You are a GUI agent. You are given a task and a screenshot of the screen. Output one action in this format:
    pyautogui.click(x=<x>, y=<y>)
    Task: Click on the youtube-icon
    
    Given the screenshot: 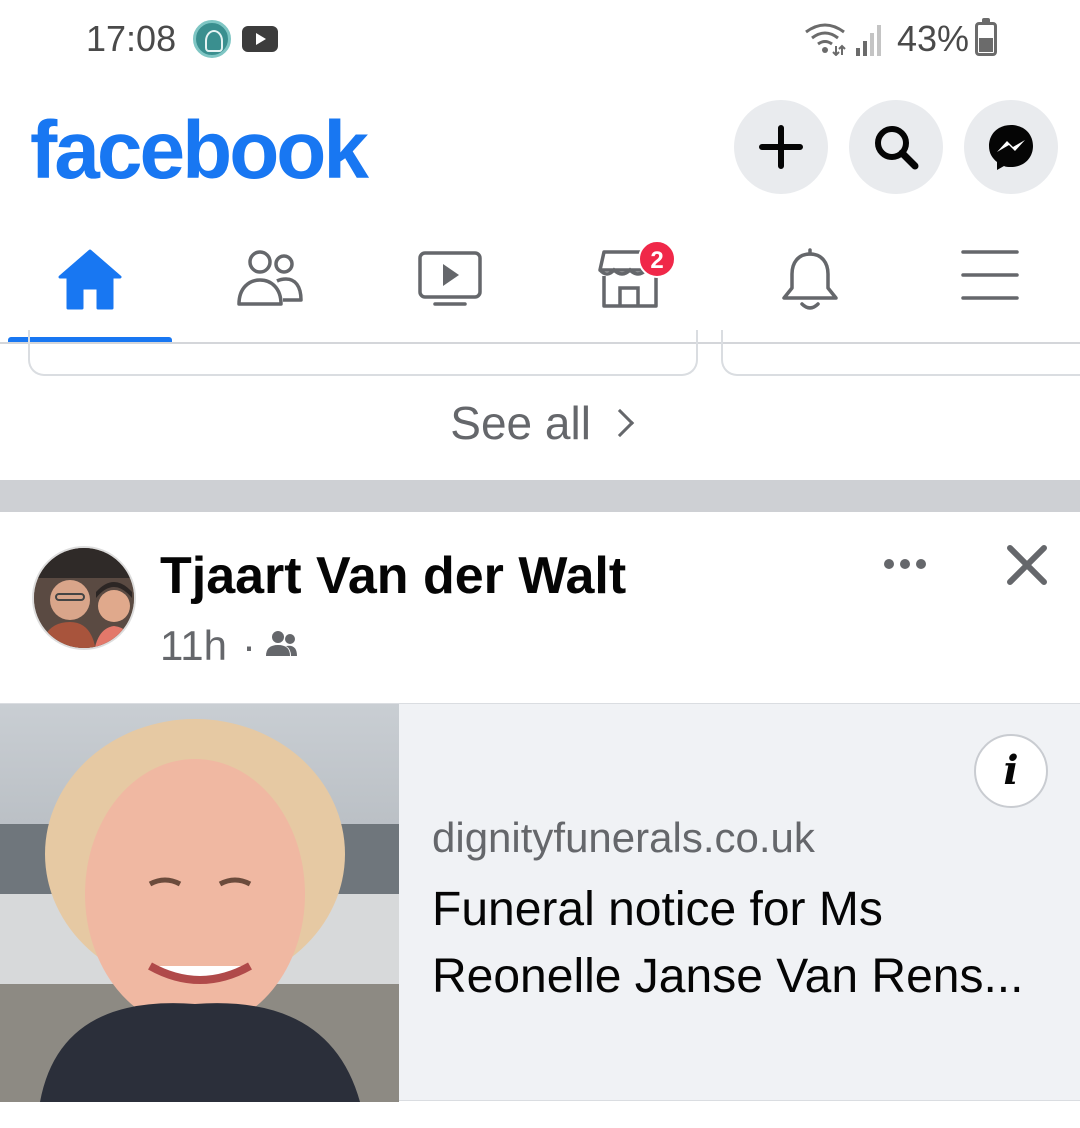 What is the action you would take?
    pyautogui.click(x=260, y=39)
    